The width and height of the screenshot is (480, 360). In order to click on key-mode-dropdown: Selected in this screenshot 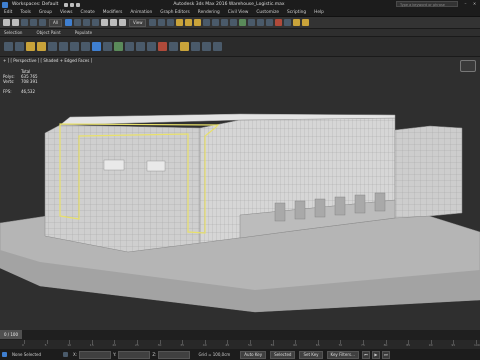, I will do `click(283, 354)`.